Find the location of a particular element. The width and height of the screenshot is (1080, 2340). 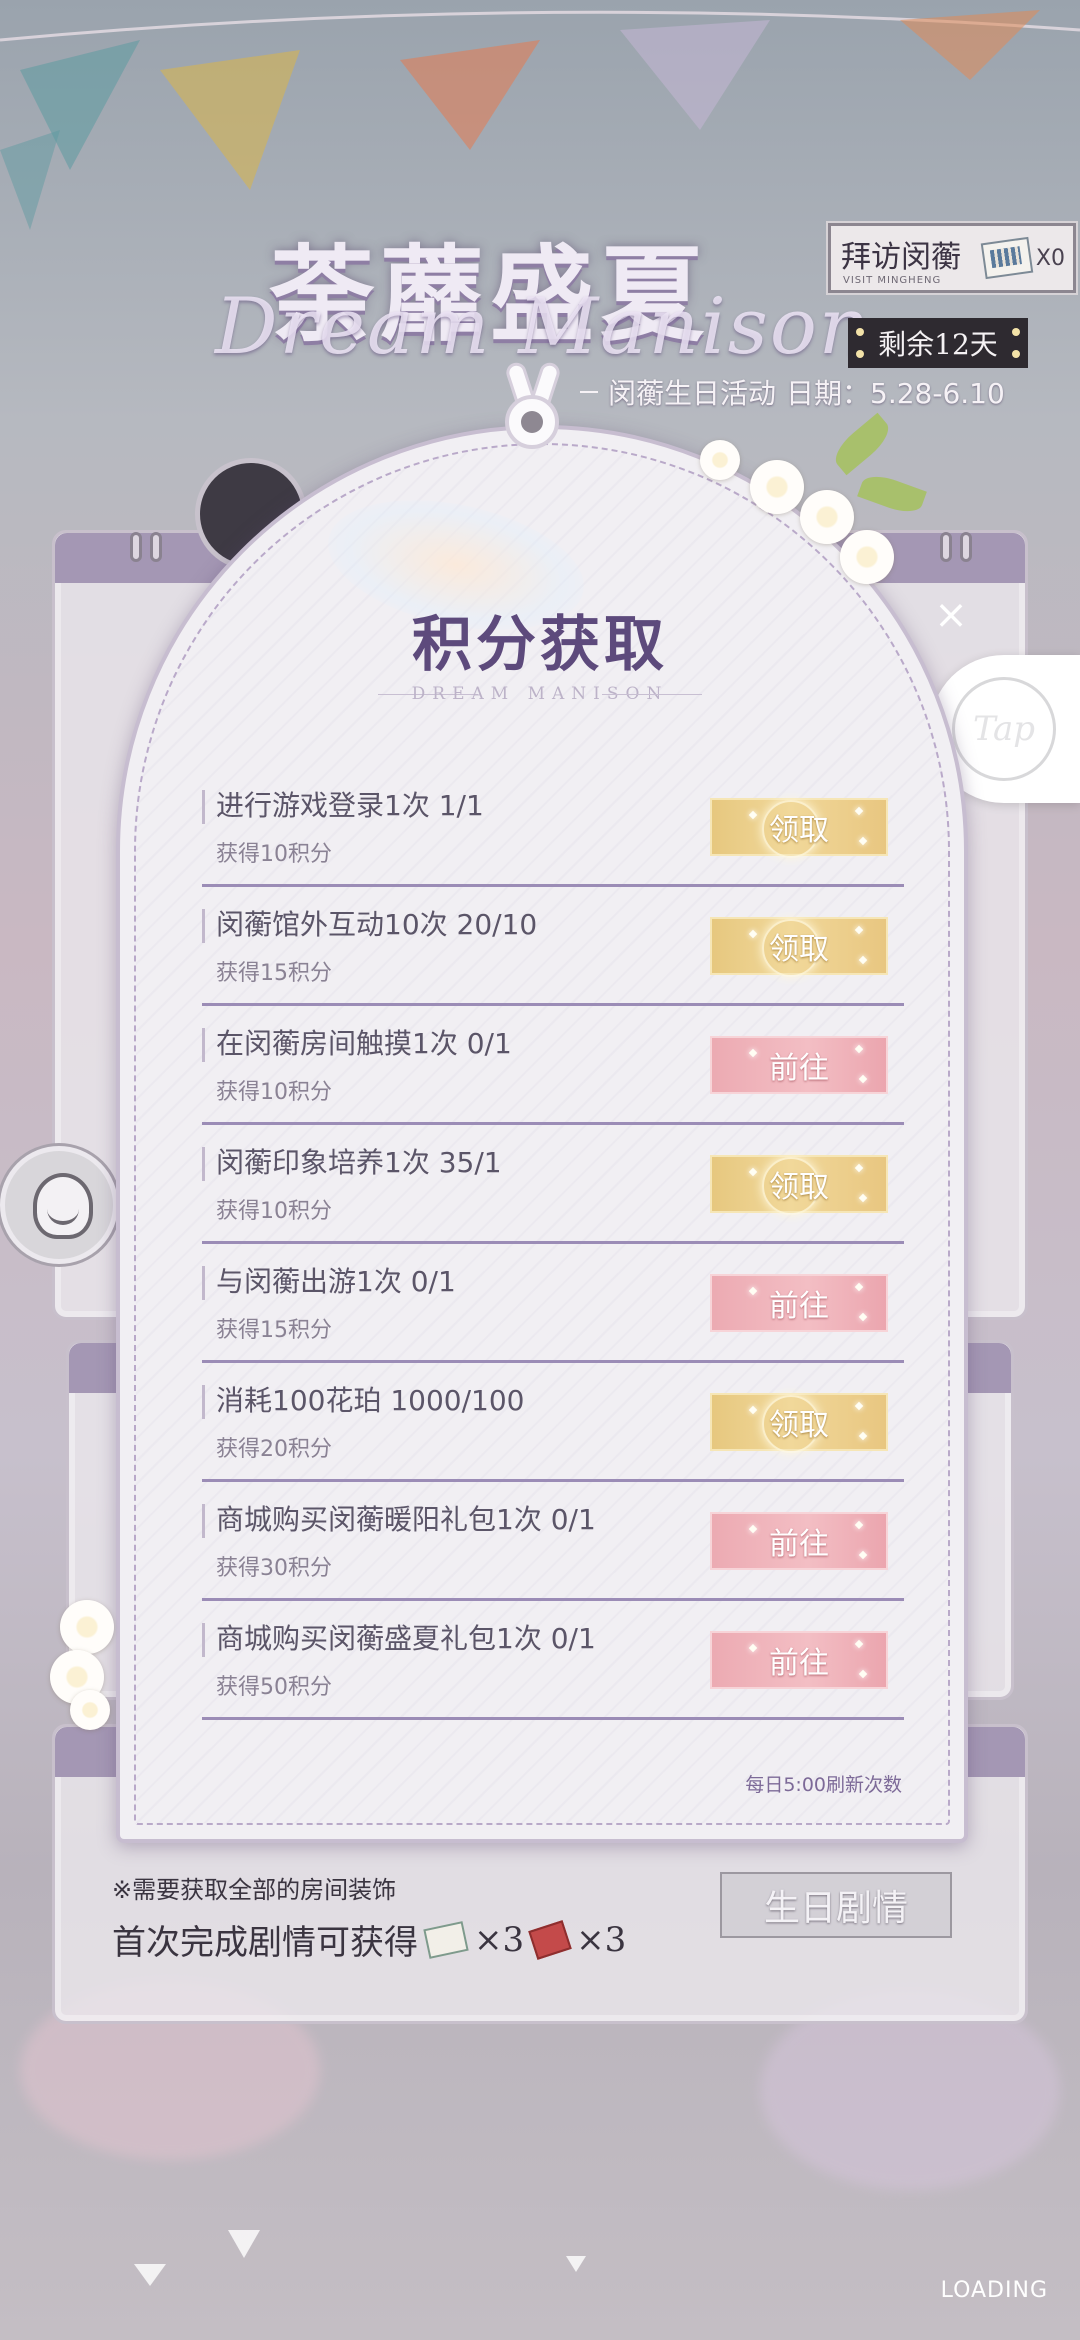

mascot-face-icon is located at coordinates (63, 1206).